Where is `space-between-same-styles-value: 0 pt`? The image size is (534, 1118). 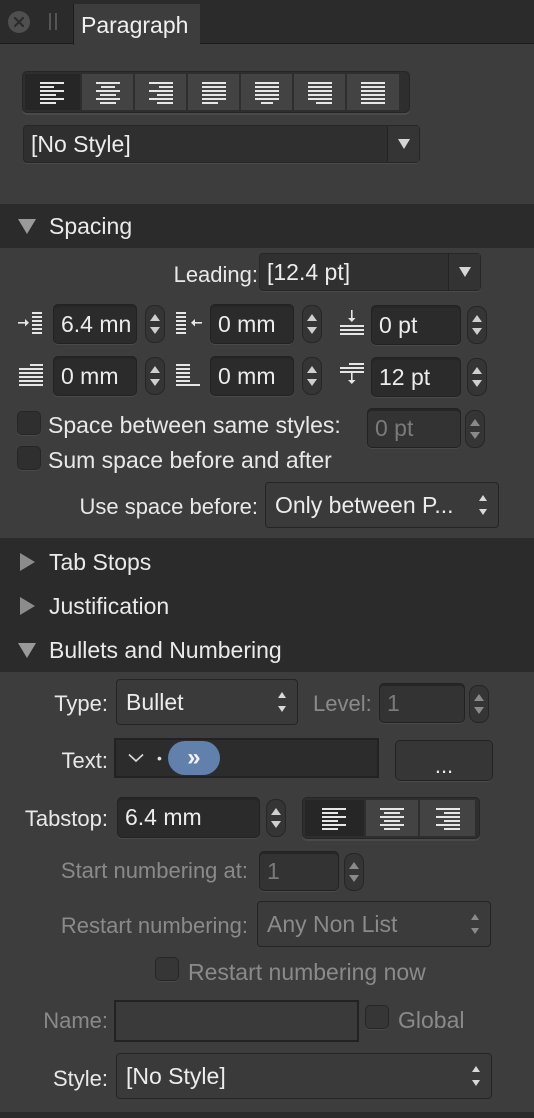
space-between-same-styles-value: 0 pt is located at coordinates (394, 427).